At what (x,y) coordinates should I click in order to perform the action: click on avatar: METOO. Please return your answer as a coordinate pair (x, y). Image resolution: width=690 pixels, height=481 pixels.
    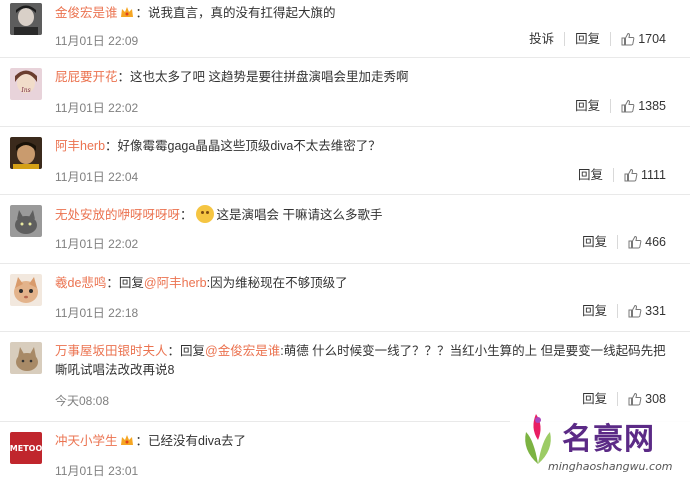
    Looking at the image, I should click on (26, 448).